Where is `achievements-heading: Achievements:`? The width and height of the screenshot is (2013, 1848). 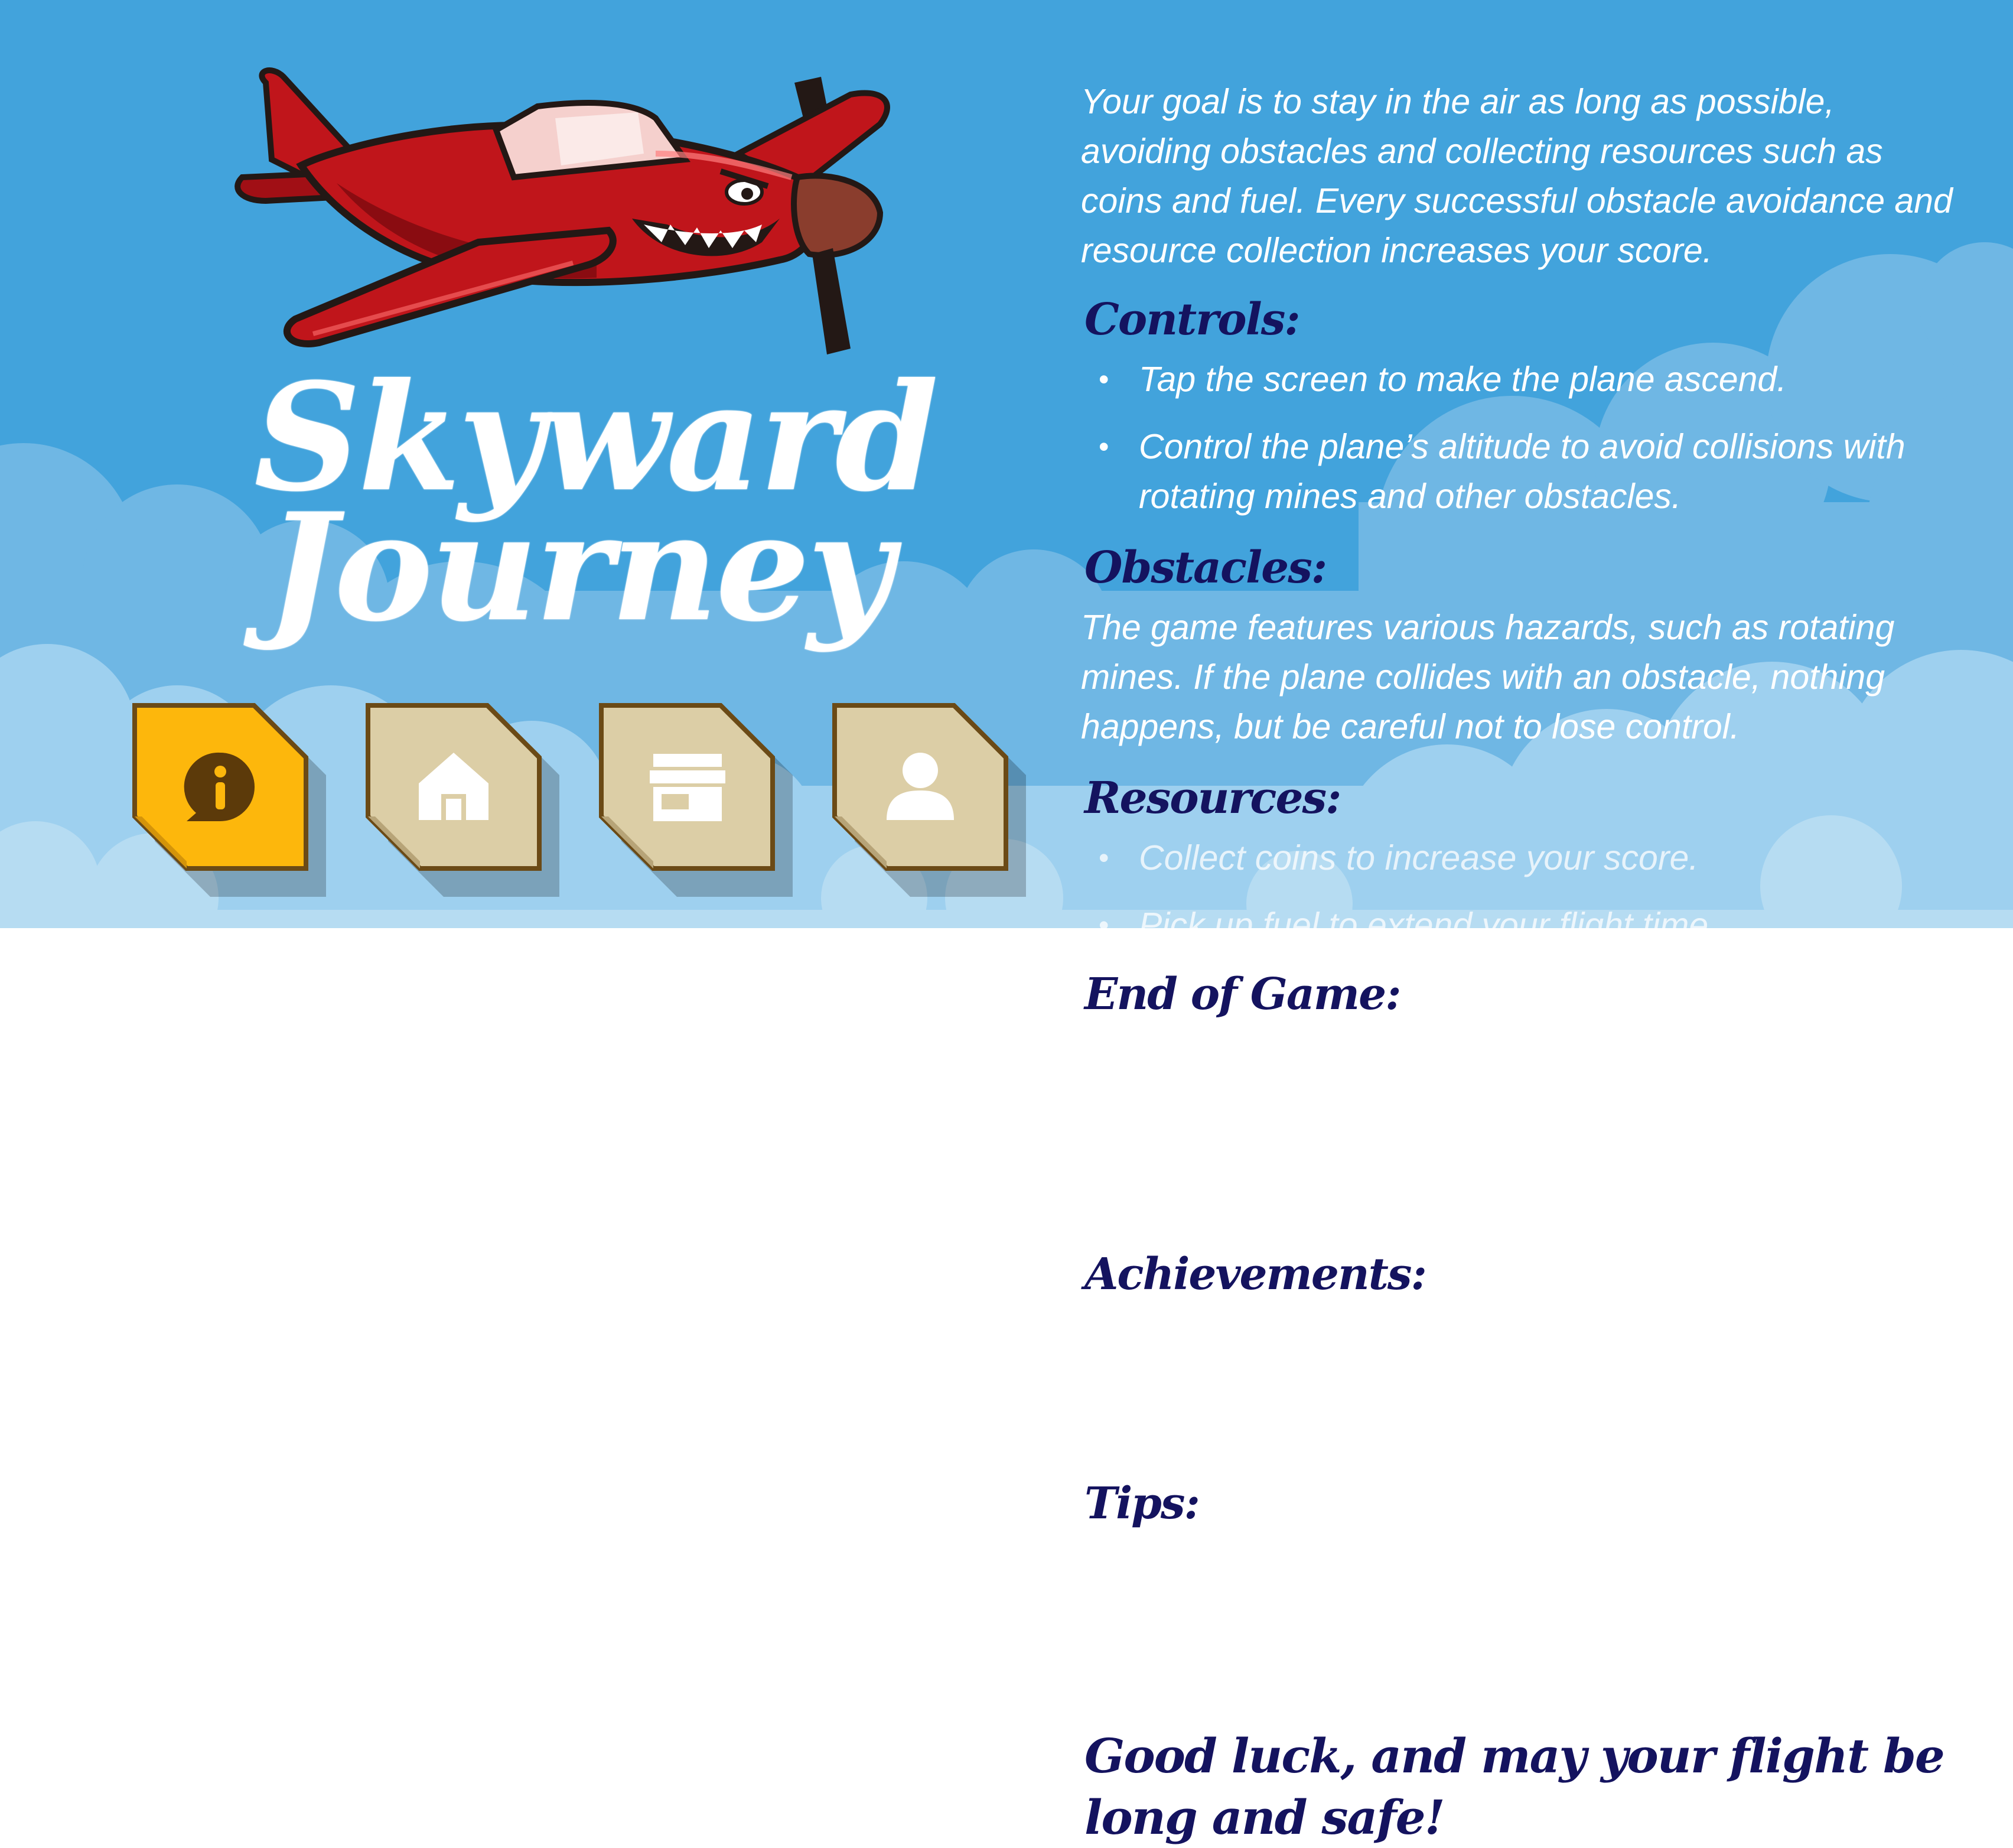
achievements-heading: Achievements: is located at coordinates (1255, 1274).